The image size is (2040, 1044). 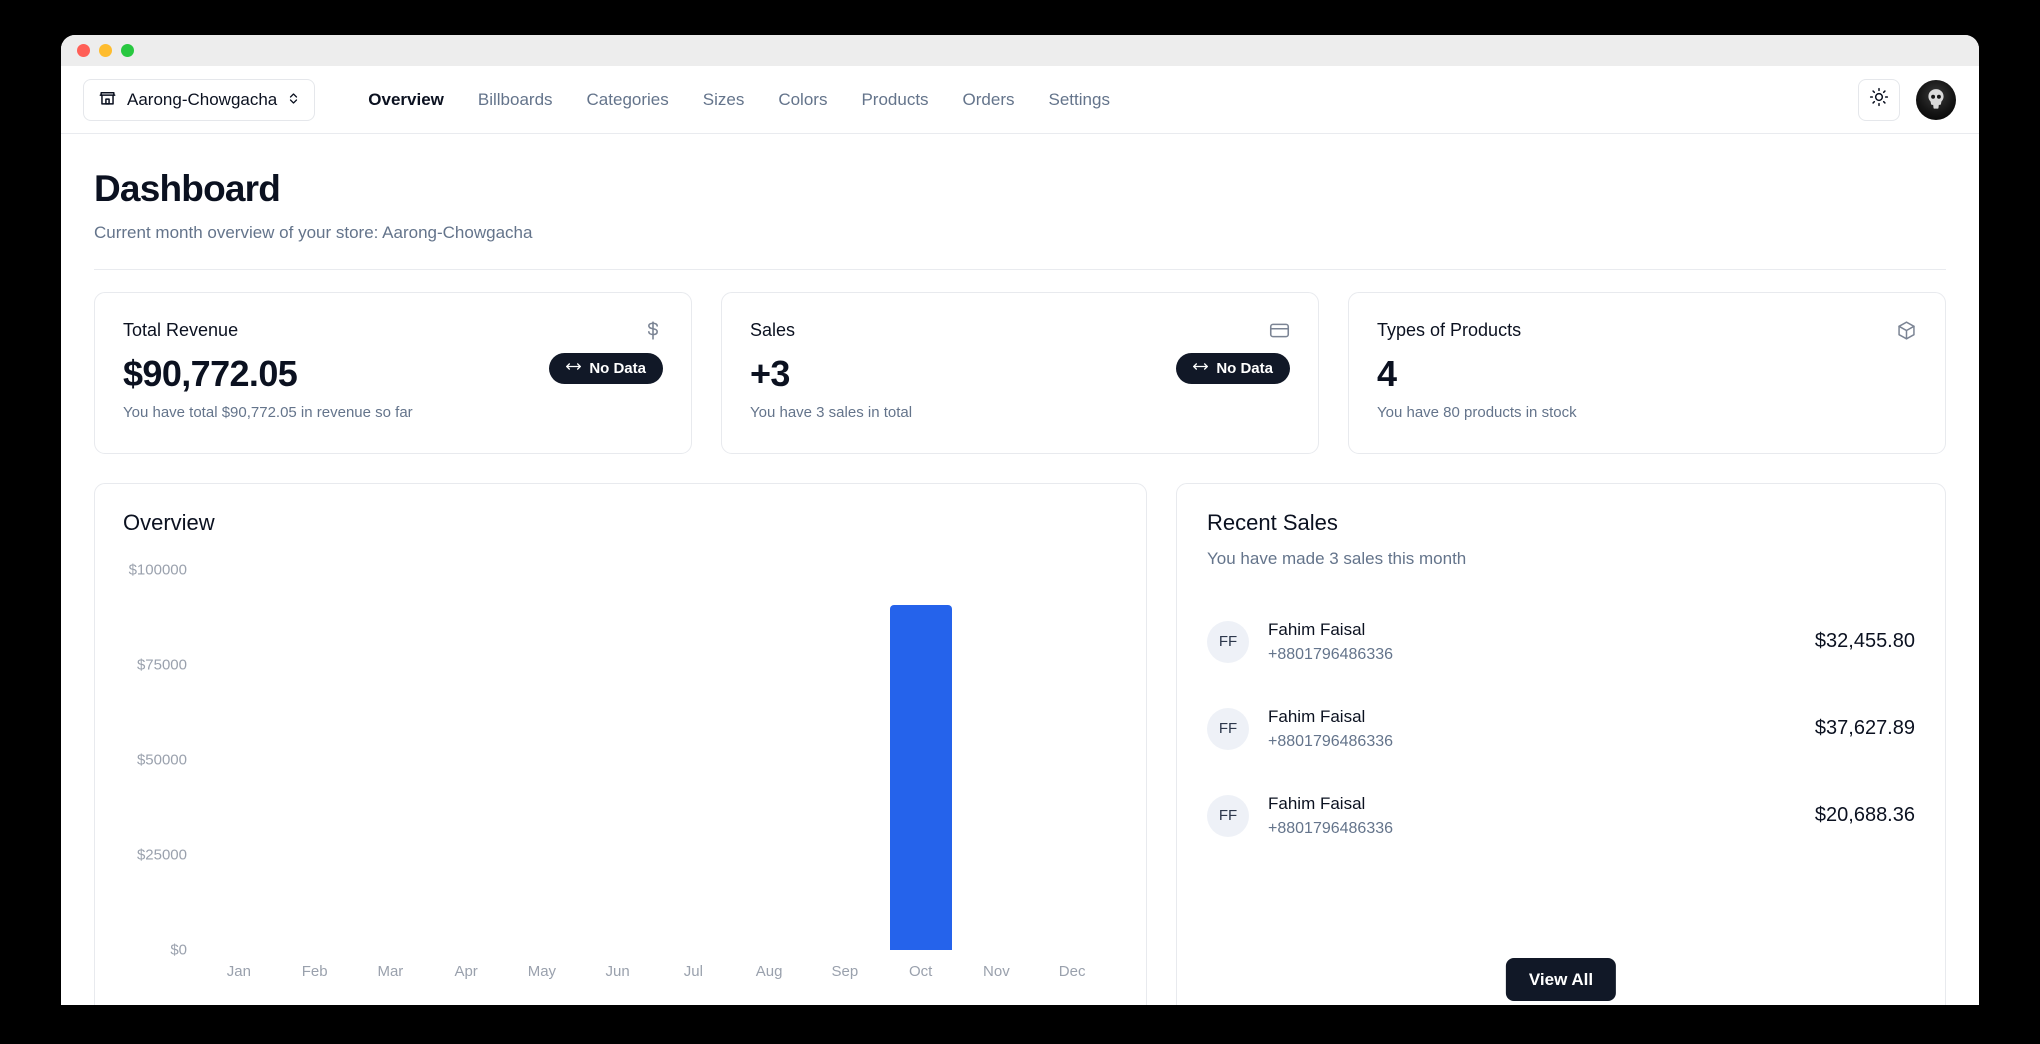 What do you see at coordinates (107, 100) in the screenshot?
I see `store-icon` at bounding box center [107, 100].